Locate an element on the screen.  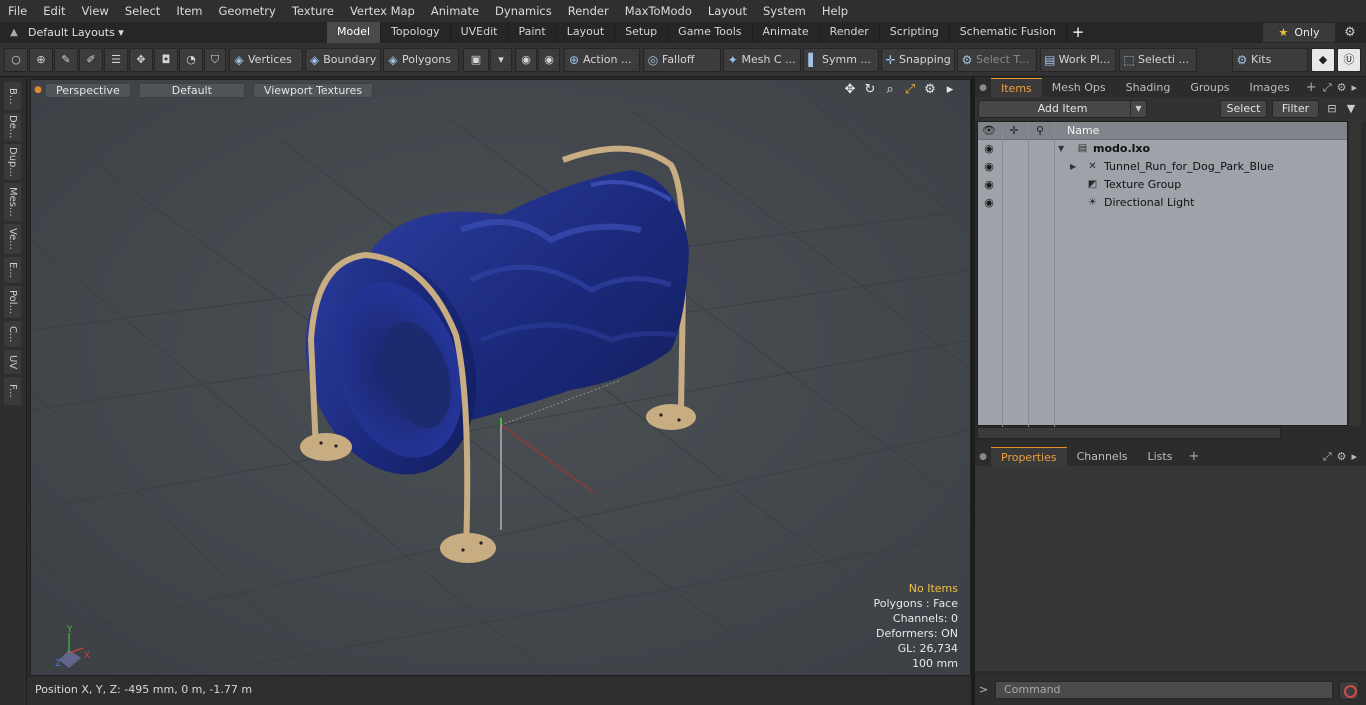
menu-texture: Texture is located at coordinates (313, 11).